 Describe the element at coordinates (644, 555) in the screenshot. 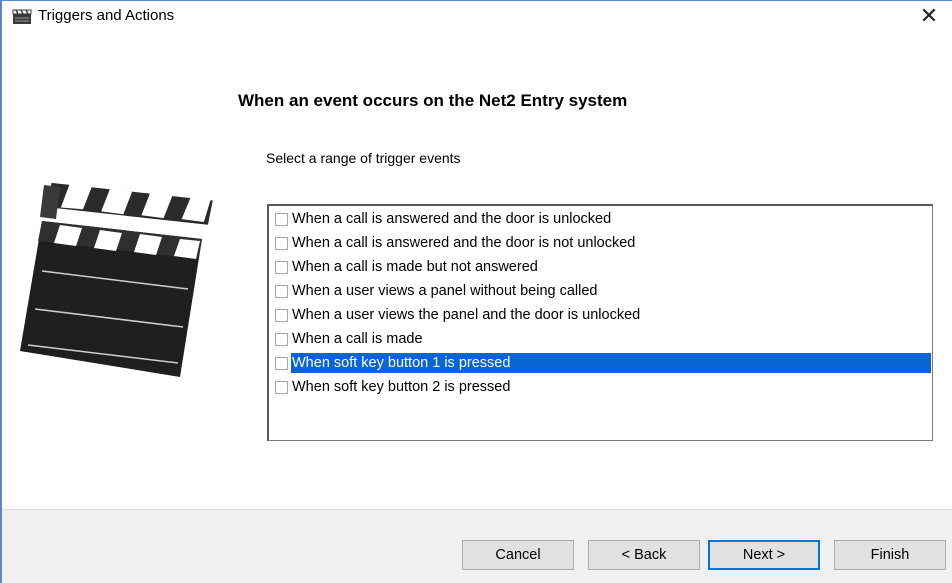

I see `back-button: < Back` at that location.